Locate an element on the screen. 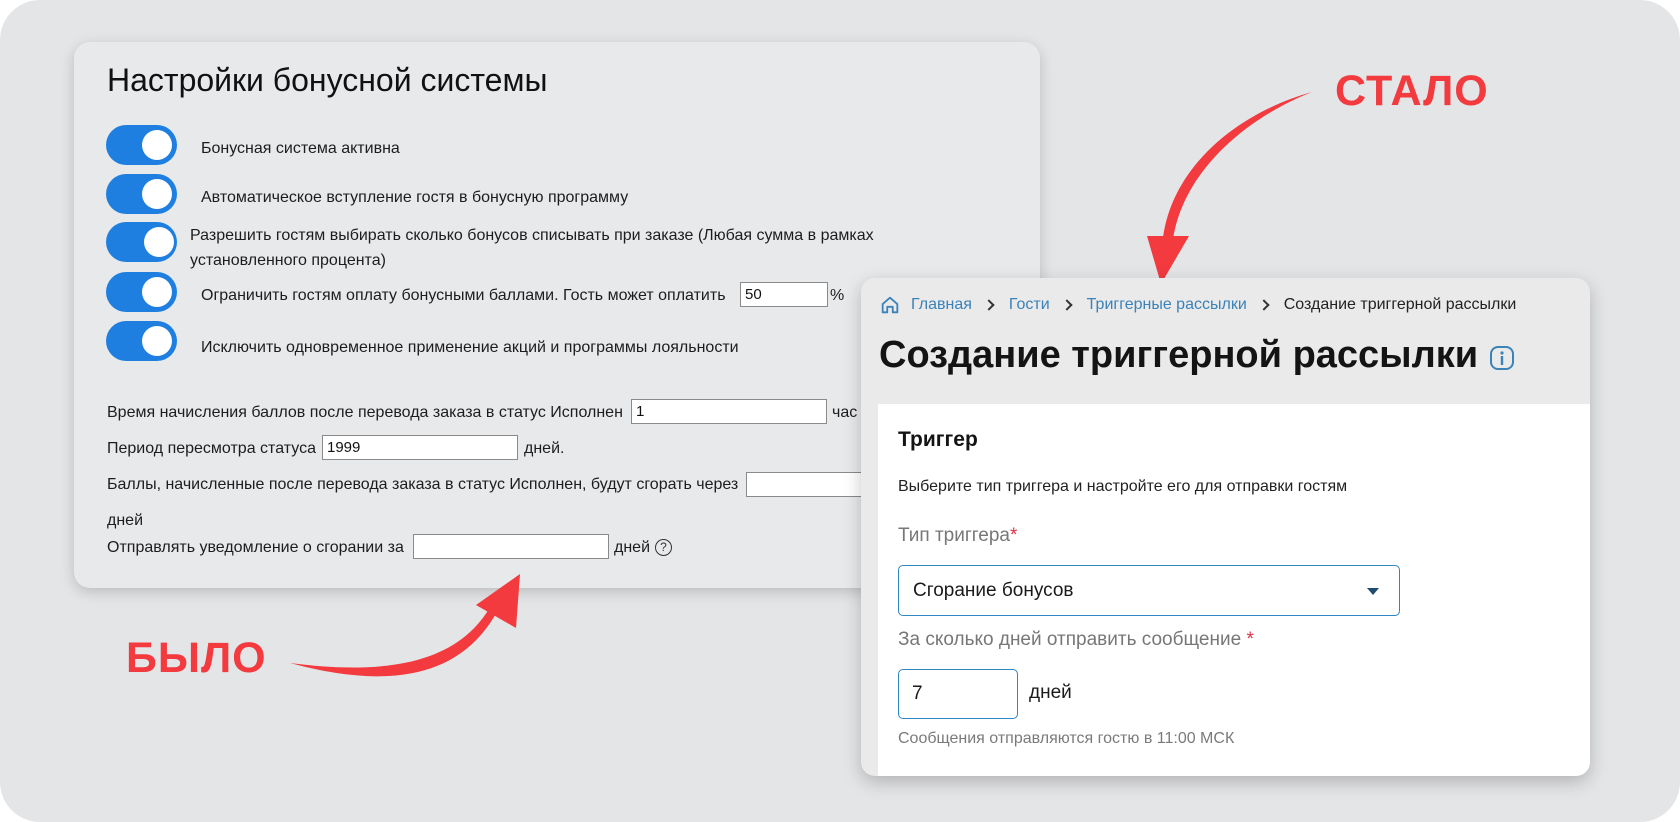 Image resolution: width=1680 pixels, height=822 pixels. toggle-limit-bonus-payment is located at coordinates (141, 292).